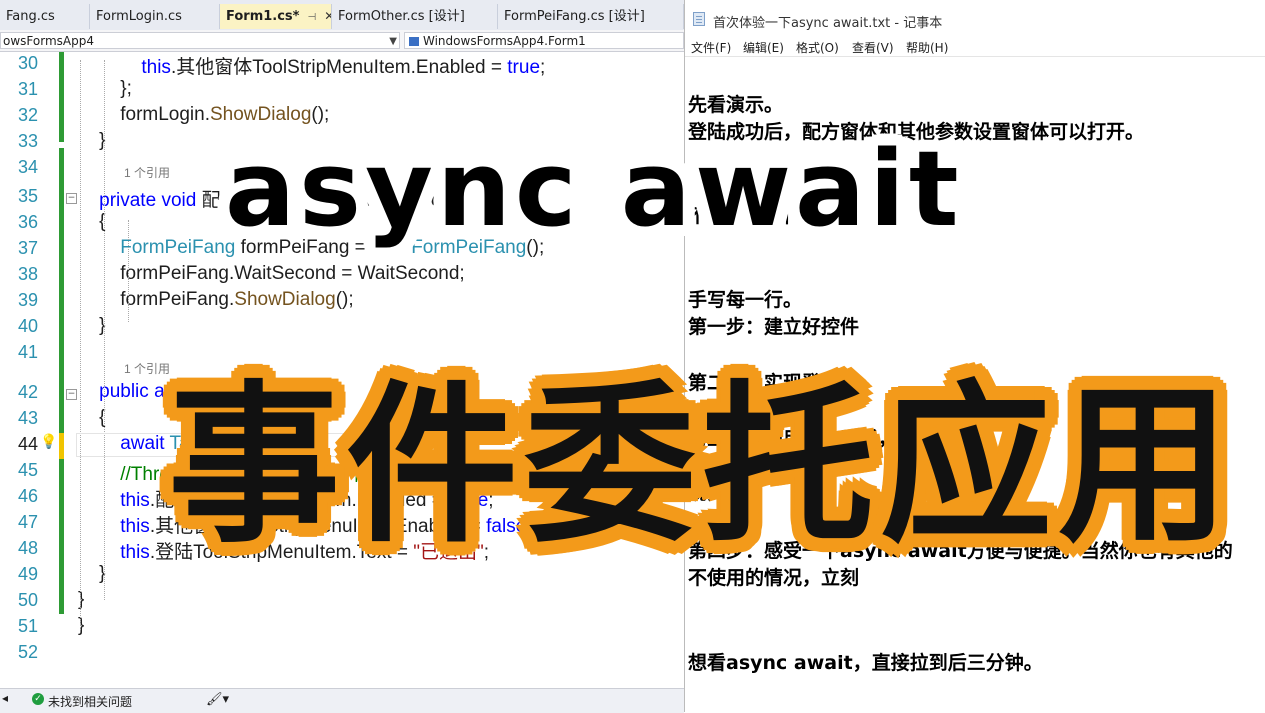 Image resolution: width=1265 pixels, height=713 pixels. I want to click on code-line: 31 };, so click(342, 90).